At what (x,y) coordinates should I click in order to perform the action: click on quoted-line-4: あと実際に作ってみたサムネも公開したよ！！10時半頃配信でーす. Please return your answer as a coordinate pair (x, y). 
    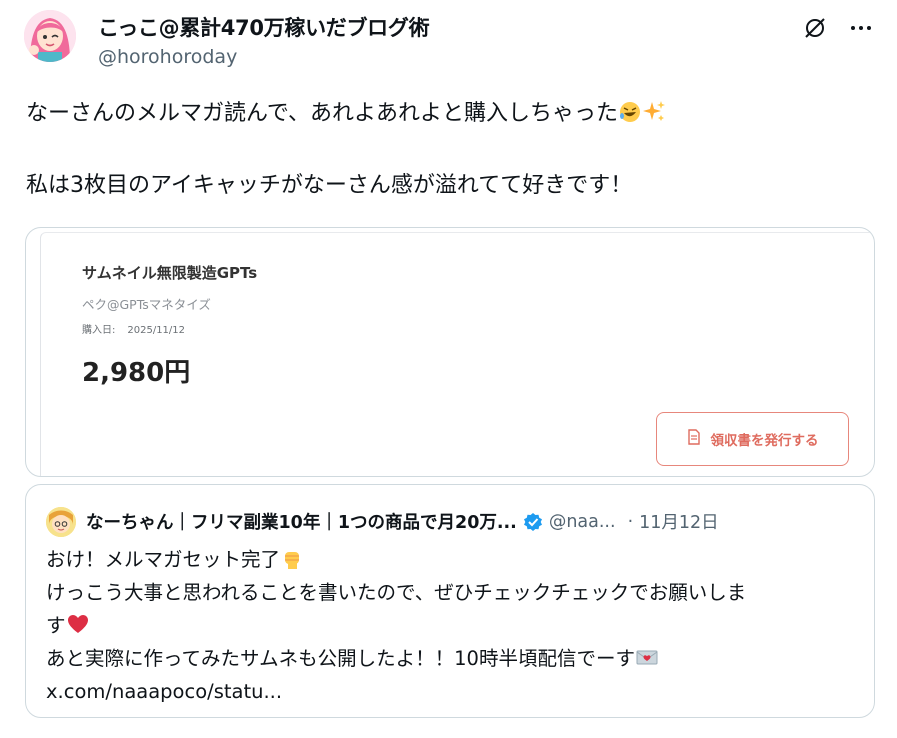
    Looking at the image, I should click on (456, 658).